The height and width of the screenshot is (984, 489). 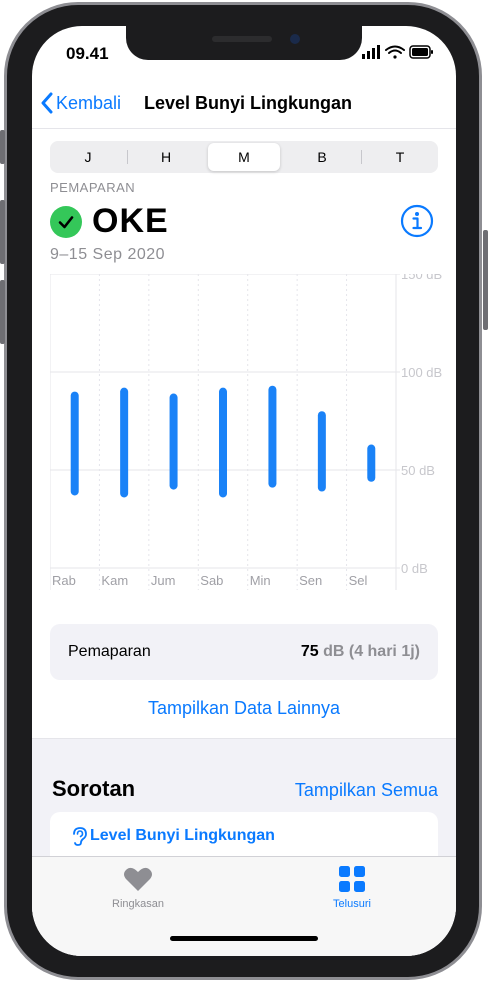 What do you see at coordinates (244, 652) in the screenshot?
I see `exposure-summary: Pemaparan 75 dB (4 hari 1j)` at bounding box center [244, 652].